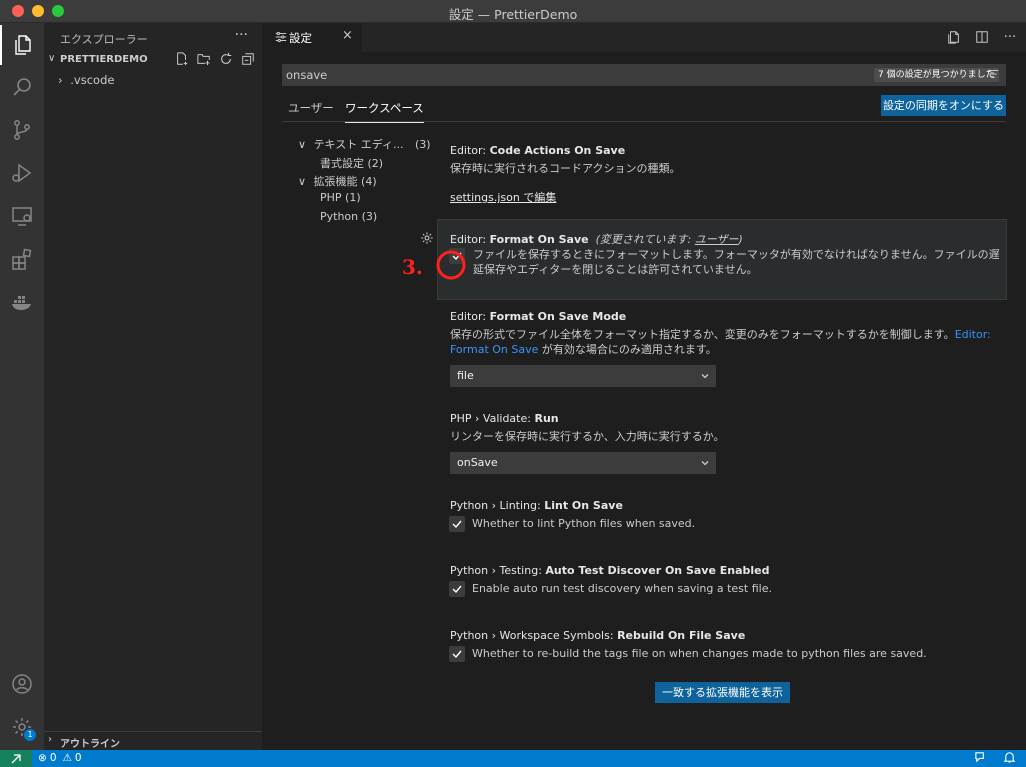  What do you see at coordinates (457, 589) in the screenshot?
I see `auto-test-discover-checkbox` at bounding box center [457, 589].